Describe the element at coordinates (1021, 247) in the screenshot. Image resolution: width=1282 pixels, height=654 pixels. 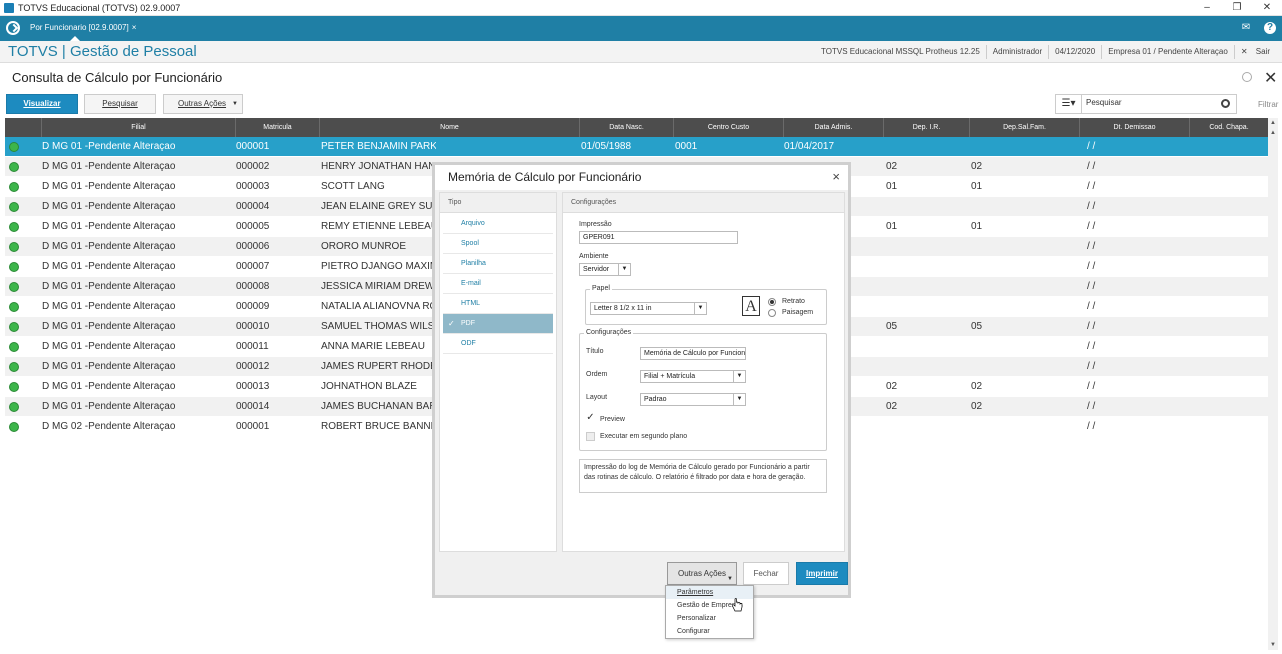
I see `cell-dsf` at that location.